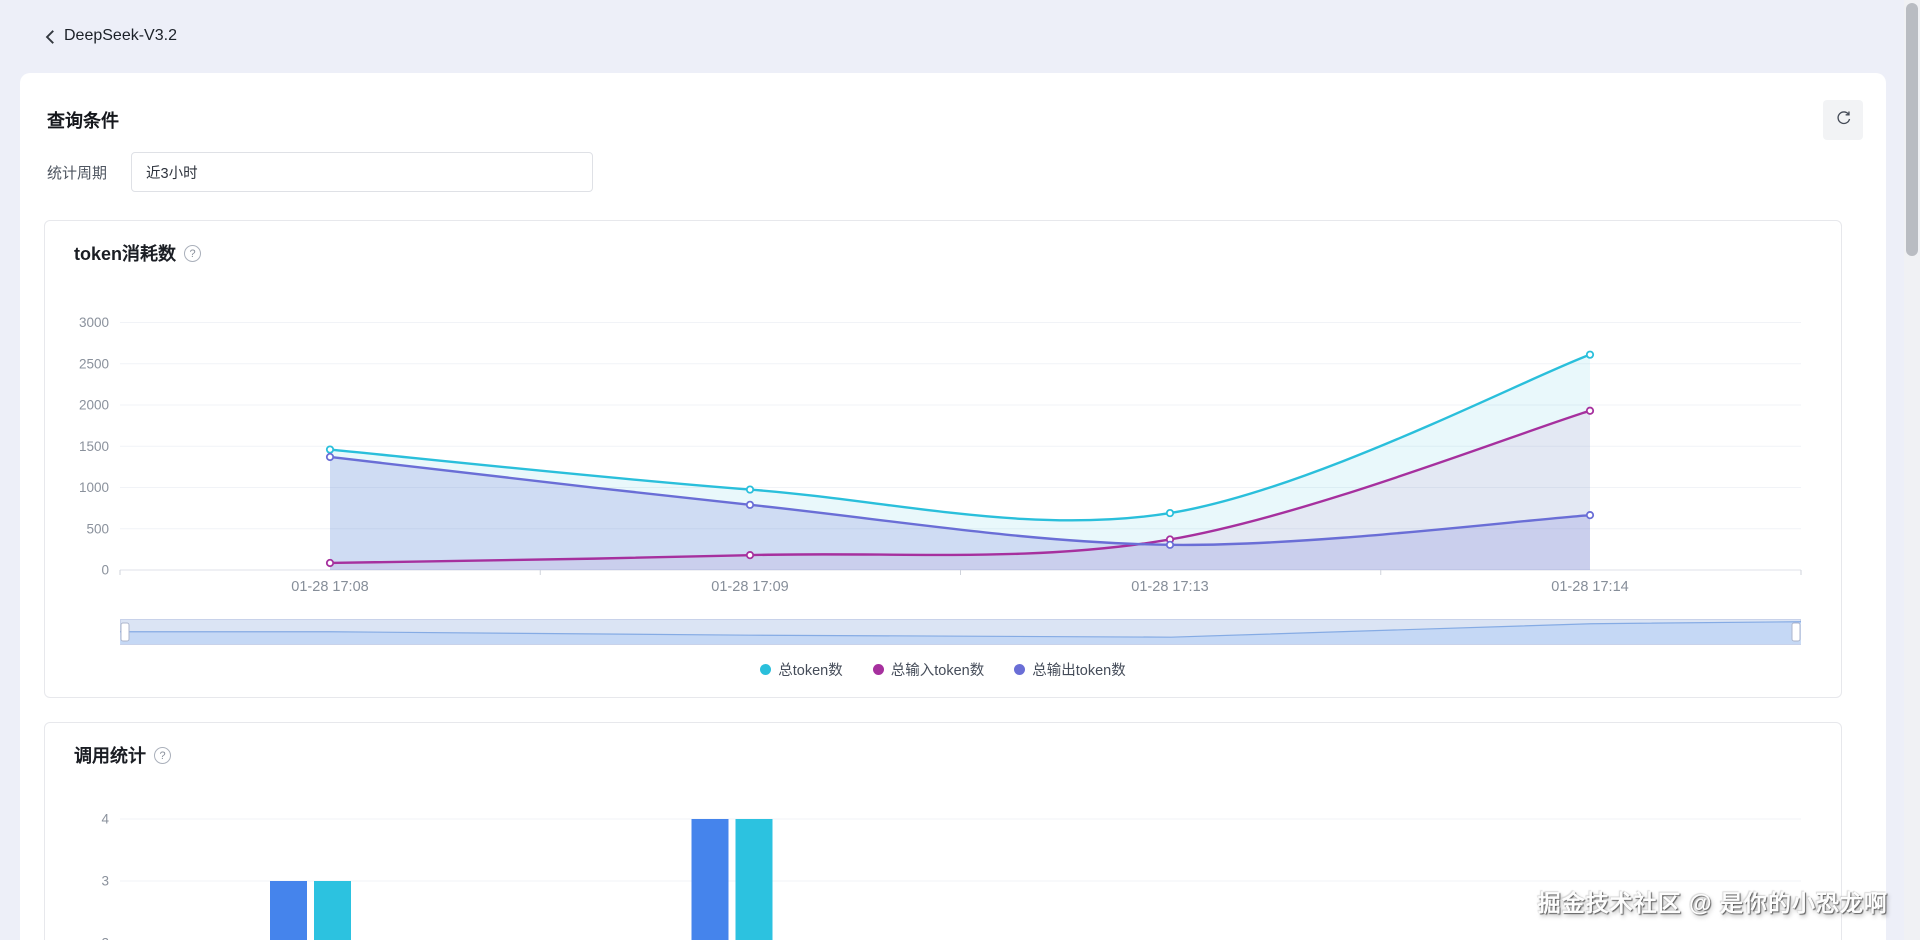  I want to click on top-bar: DeepSeek-V3.2, so click(960, 31).